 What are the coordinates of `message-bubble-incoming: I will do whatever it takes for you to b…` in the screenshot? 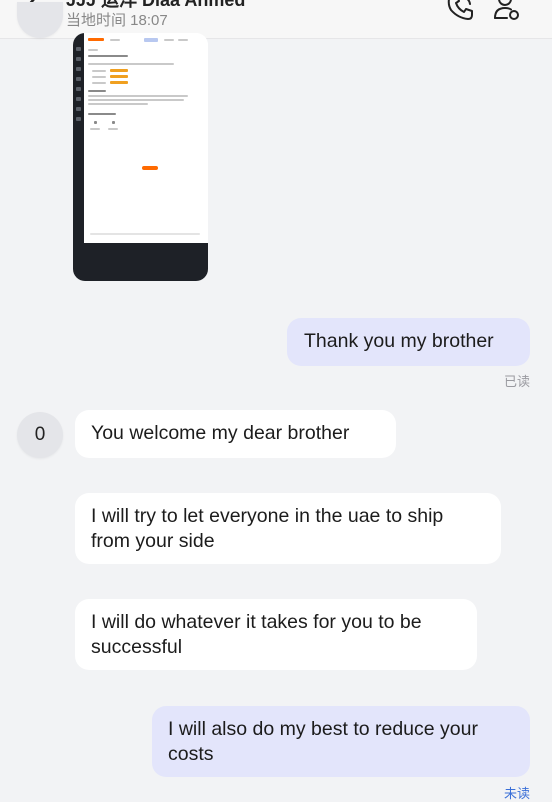 It's located at (276, 634).